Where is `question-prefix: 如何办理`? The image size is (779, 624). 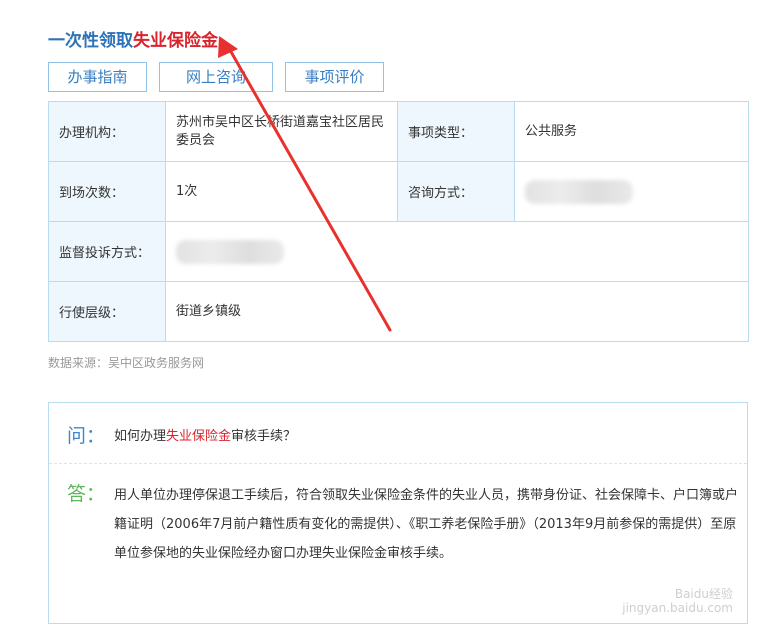 question-prefix: 如何办理 is located at coordinates (140, 436).